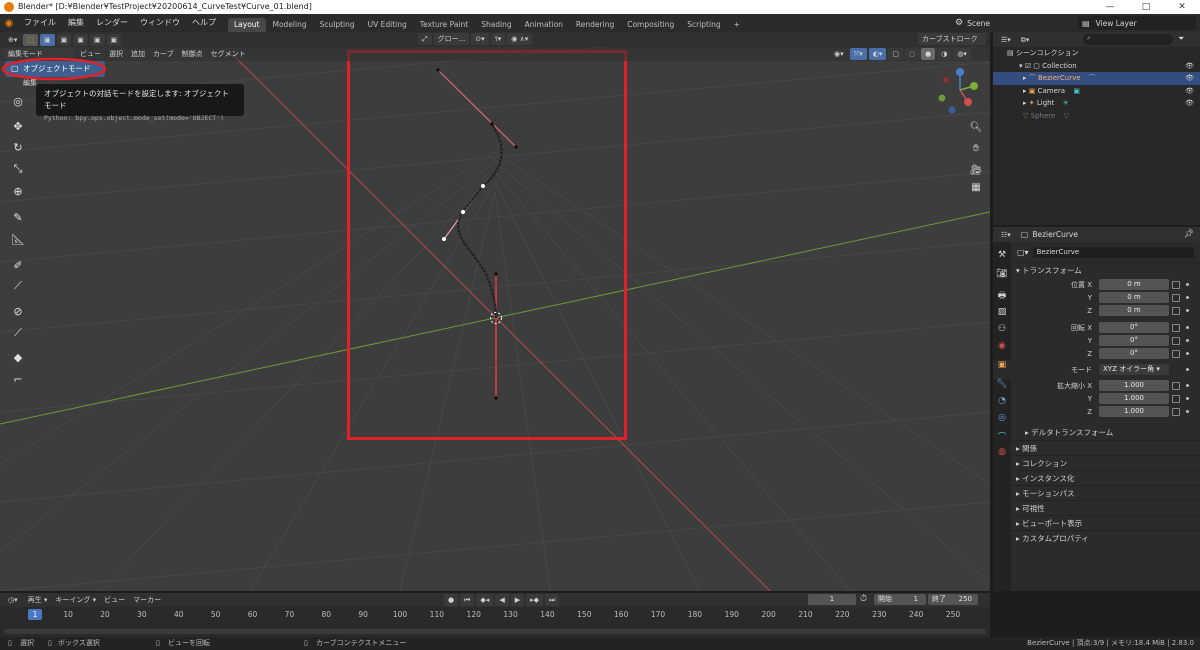  What do you see at coordinates (502, 600) in the screenshot?
I see `play-reverse-icon: ◀` at bounding box center [502, 600].